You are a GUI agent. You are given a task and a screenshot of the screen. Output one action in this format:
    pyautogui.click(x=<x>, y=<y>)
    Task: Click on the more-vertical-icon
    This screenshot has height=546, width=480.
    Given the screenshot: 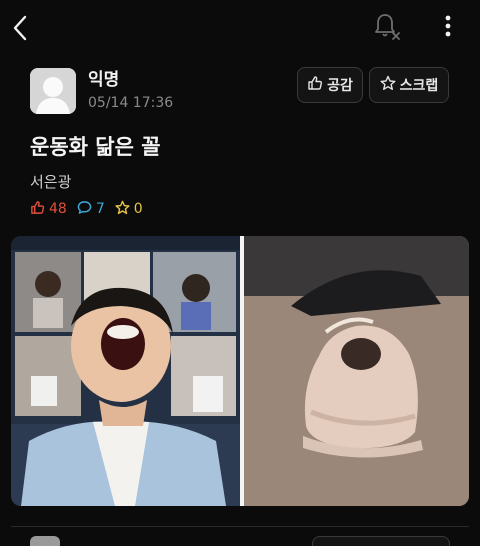 What is the action you would take?
    pyautogui.click(x=448, y=28)
    